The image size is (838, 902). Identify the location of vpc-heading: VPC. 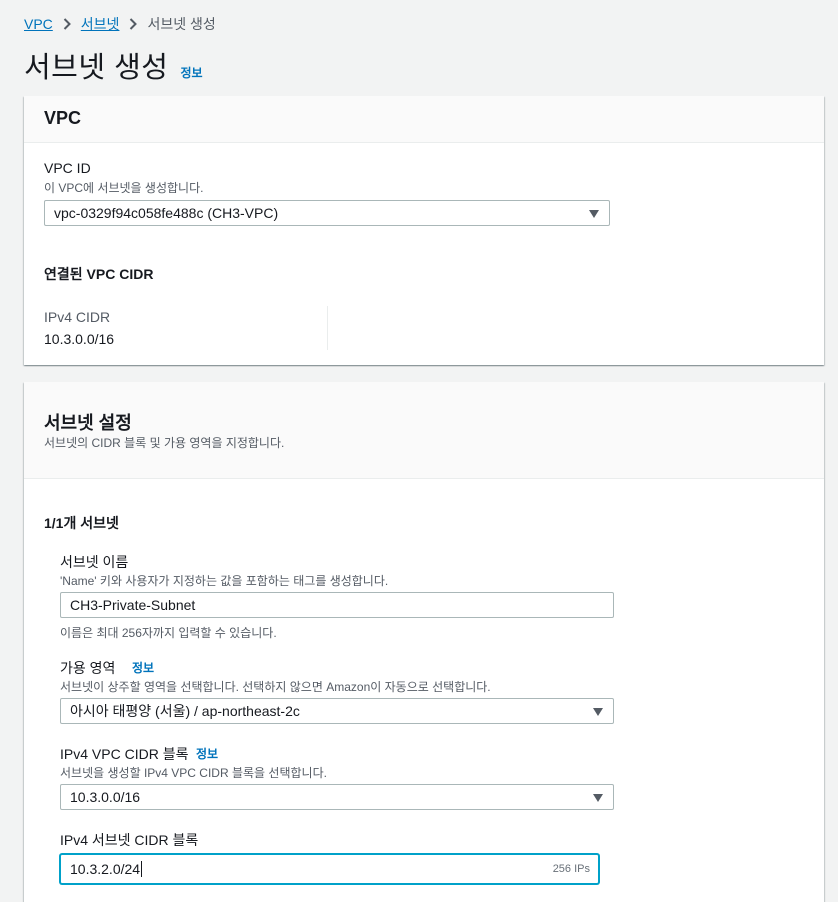
(63, 118).